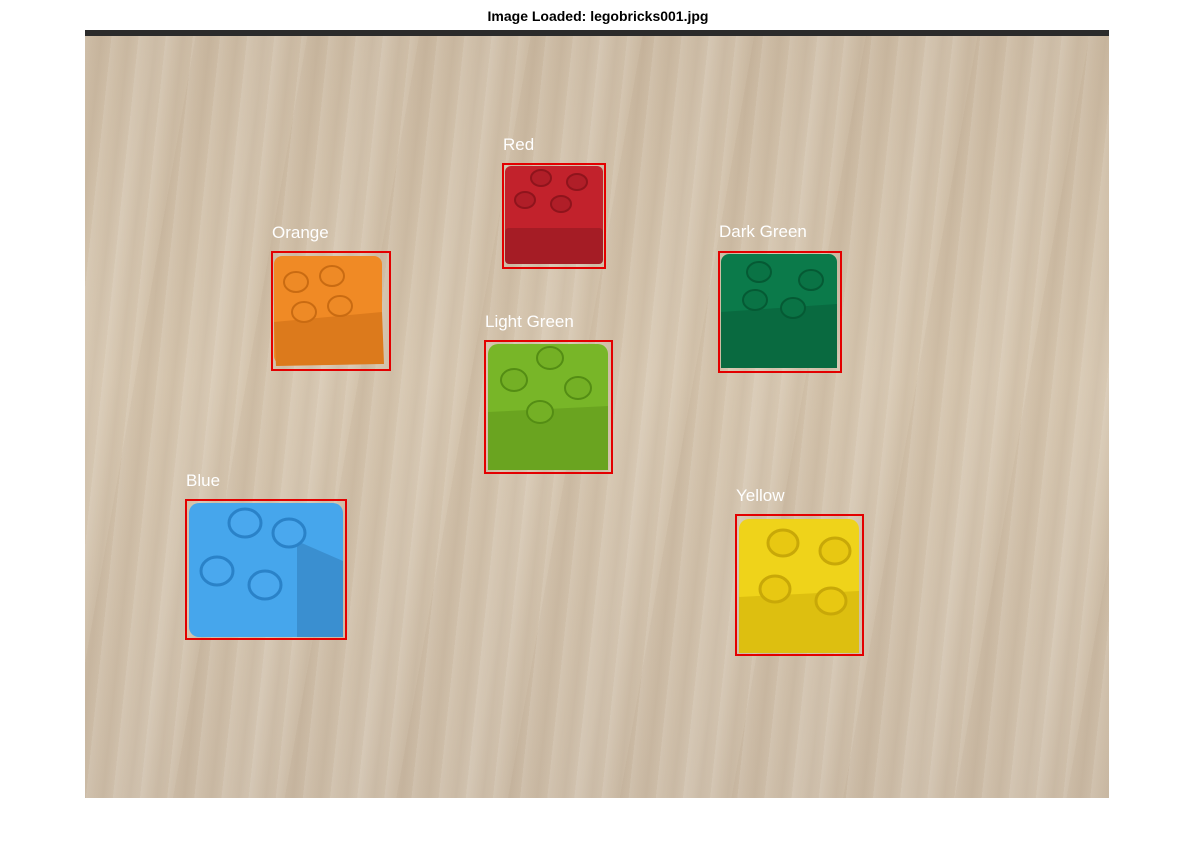  What do you see at coordinates (760, 495) in the screenshot?
I see `label-yellow: Yellow` at bounding box center [760, 495].